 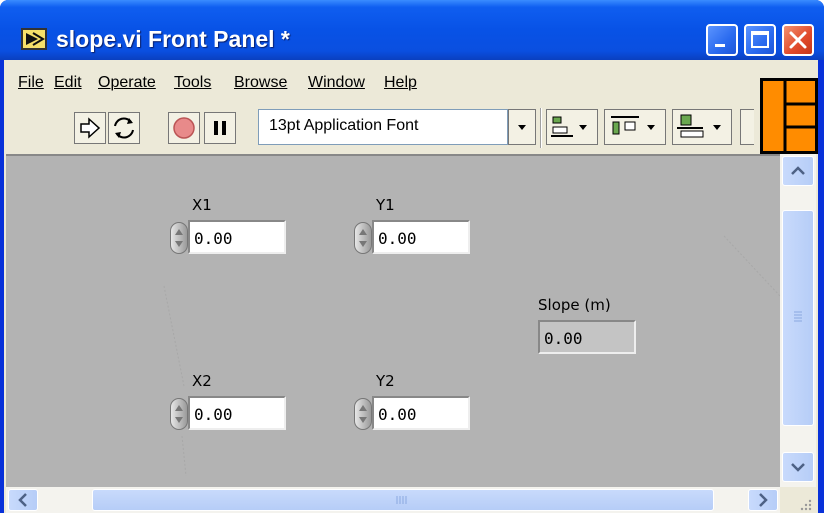 What do you see at coordinates (799, 116) in the screenshot?
I see `connector-pane-icon` at bounding box center [799, 116].